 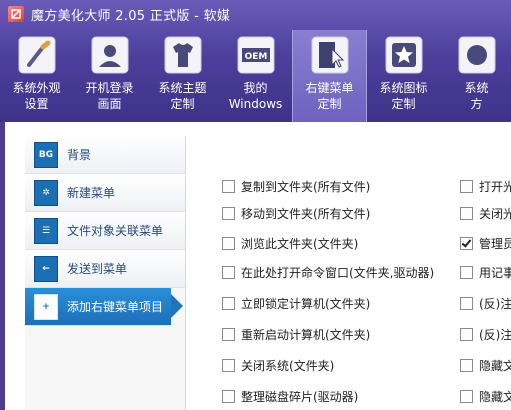 I want to click on tab-system-other: 系统 方, so click(x=475, y=76).